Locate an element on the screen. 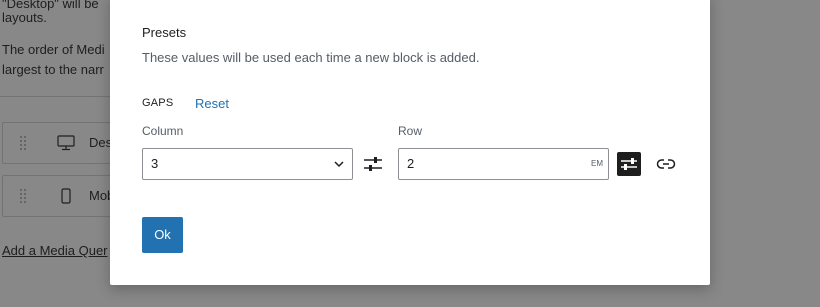 Image resolution: width=820 pixels, height=307 pixels. unit-label: EM is located at coordinates (597, 164).